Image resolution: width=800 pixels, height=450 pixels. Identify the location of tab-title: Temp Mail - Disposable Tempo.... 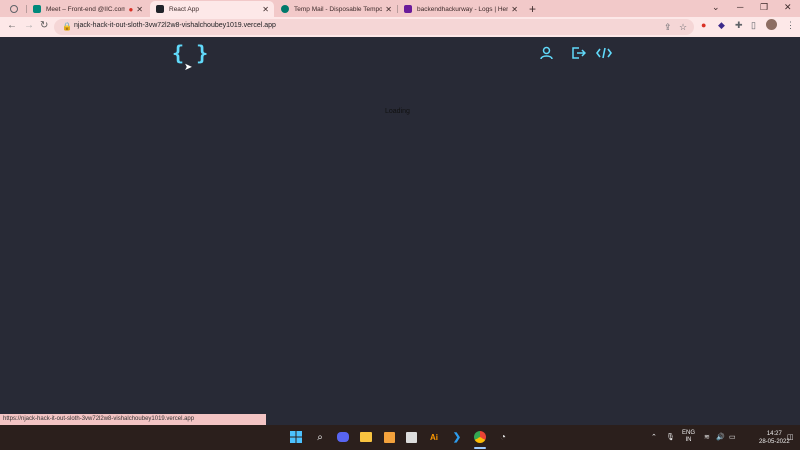
(338, 9).